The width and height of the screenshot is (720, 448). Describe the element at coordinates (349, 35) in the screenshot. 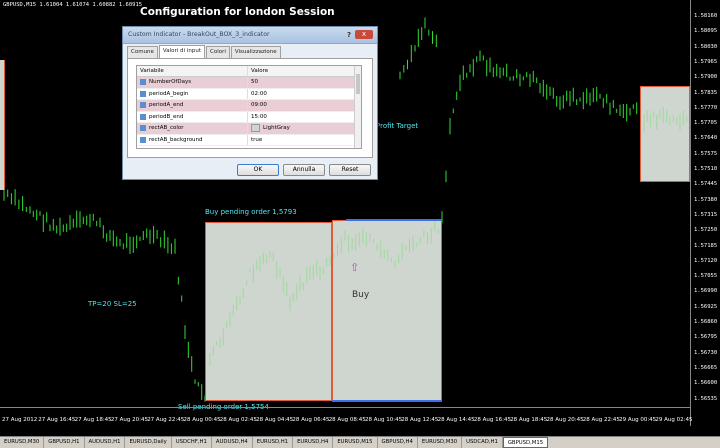

I see `help-icon: ?` at that location.